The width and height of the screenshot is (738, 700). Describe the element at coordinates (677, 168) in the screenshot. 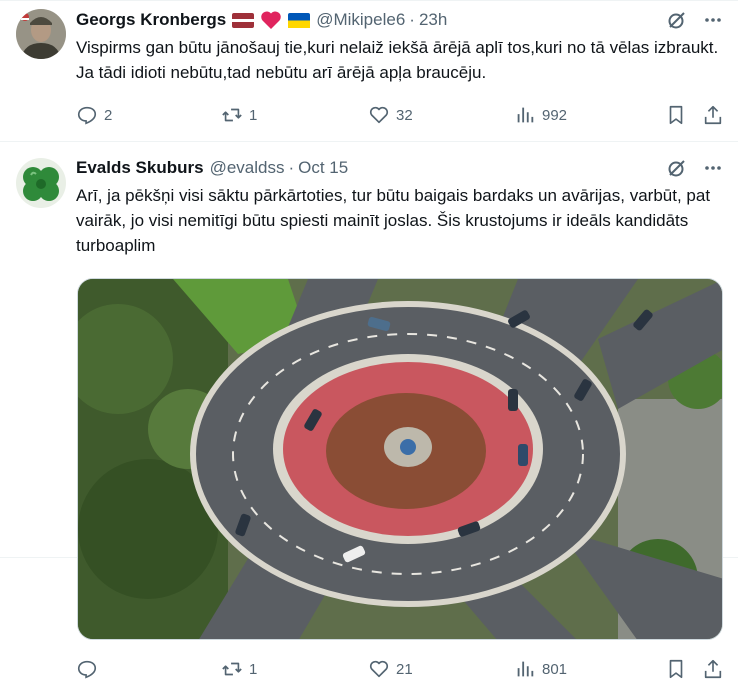

I see `grok-icon` at that location.